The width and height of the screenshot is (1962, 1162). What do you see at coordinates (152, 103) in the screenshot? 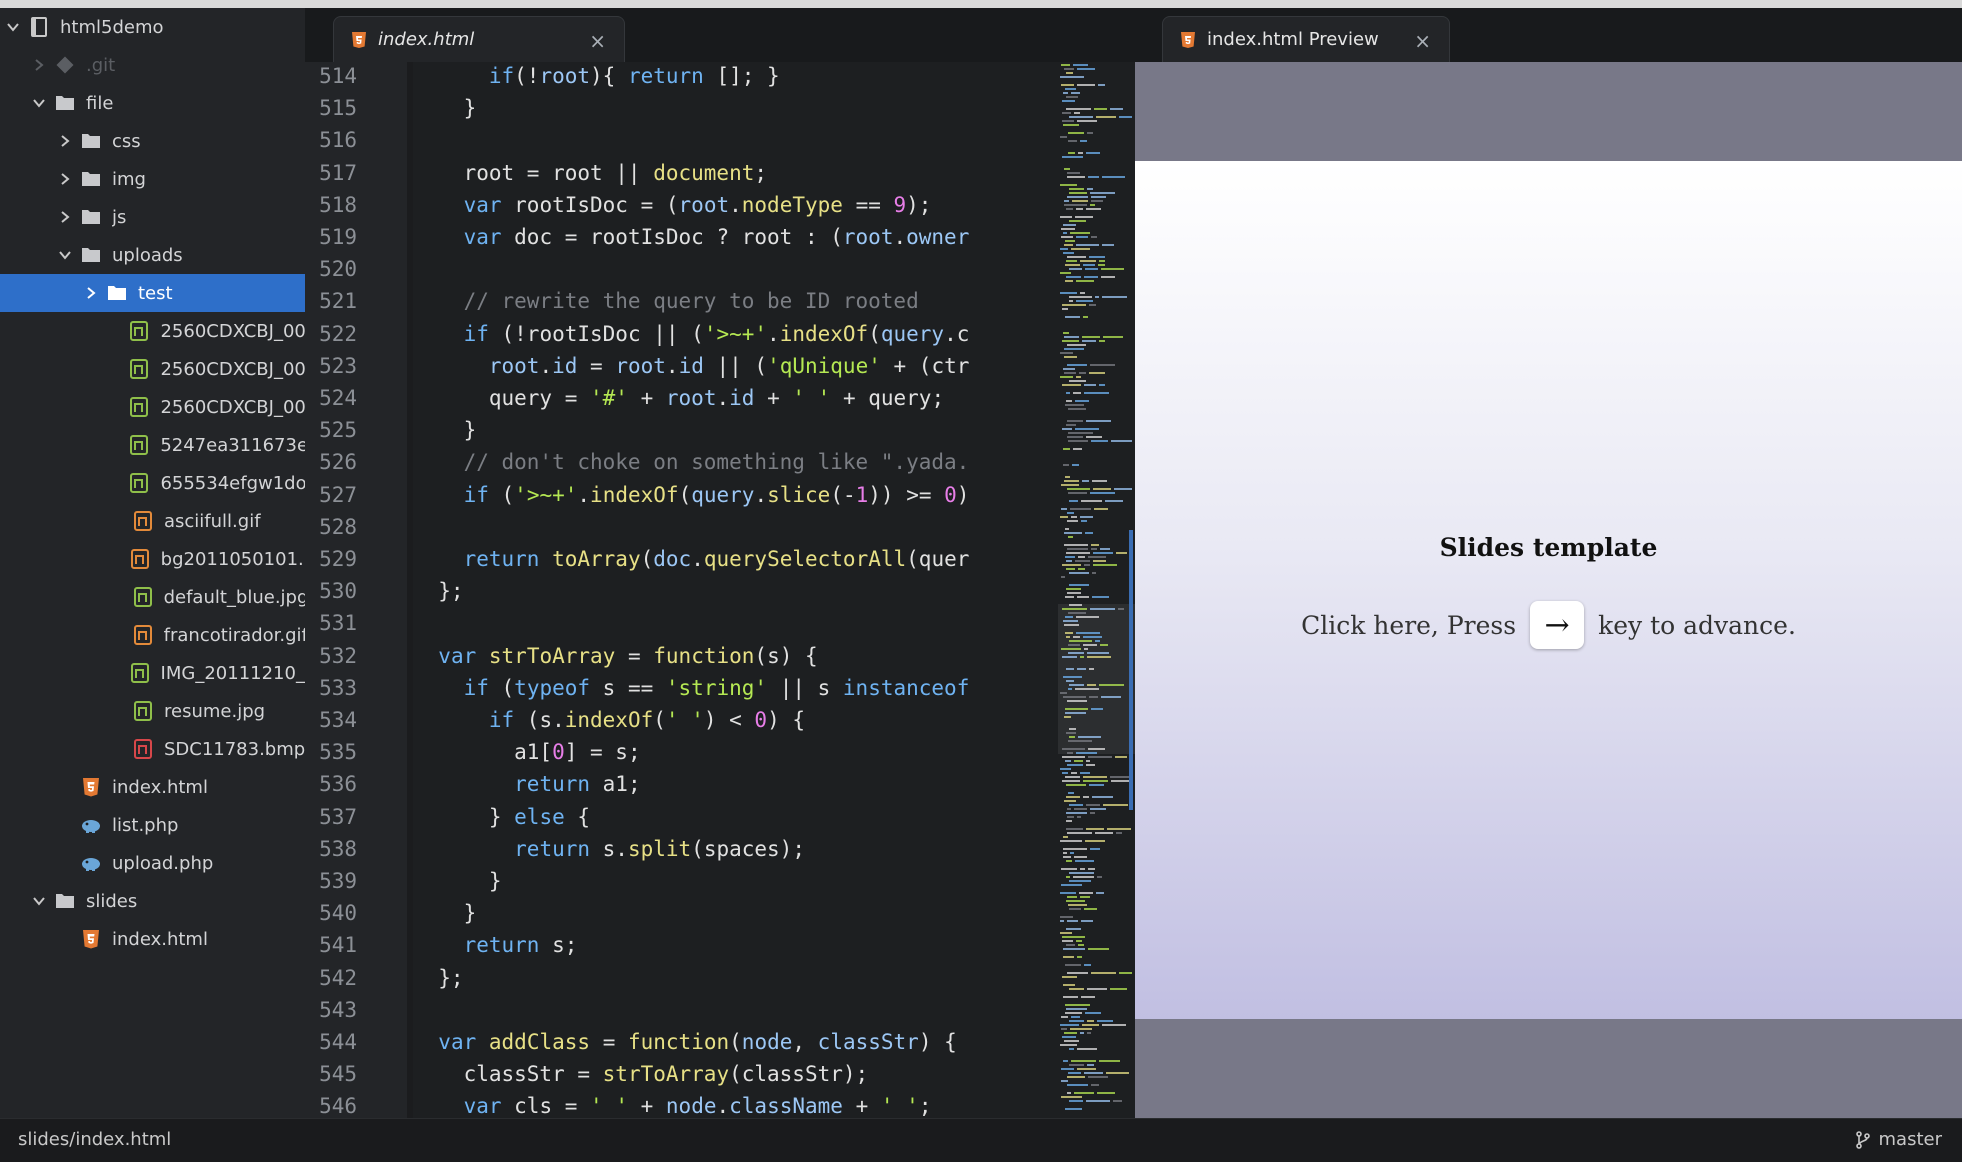
I see `tree-item-file: file` at bounding box center [152, 103].